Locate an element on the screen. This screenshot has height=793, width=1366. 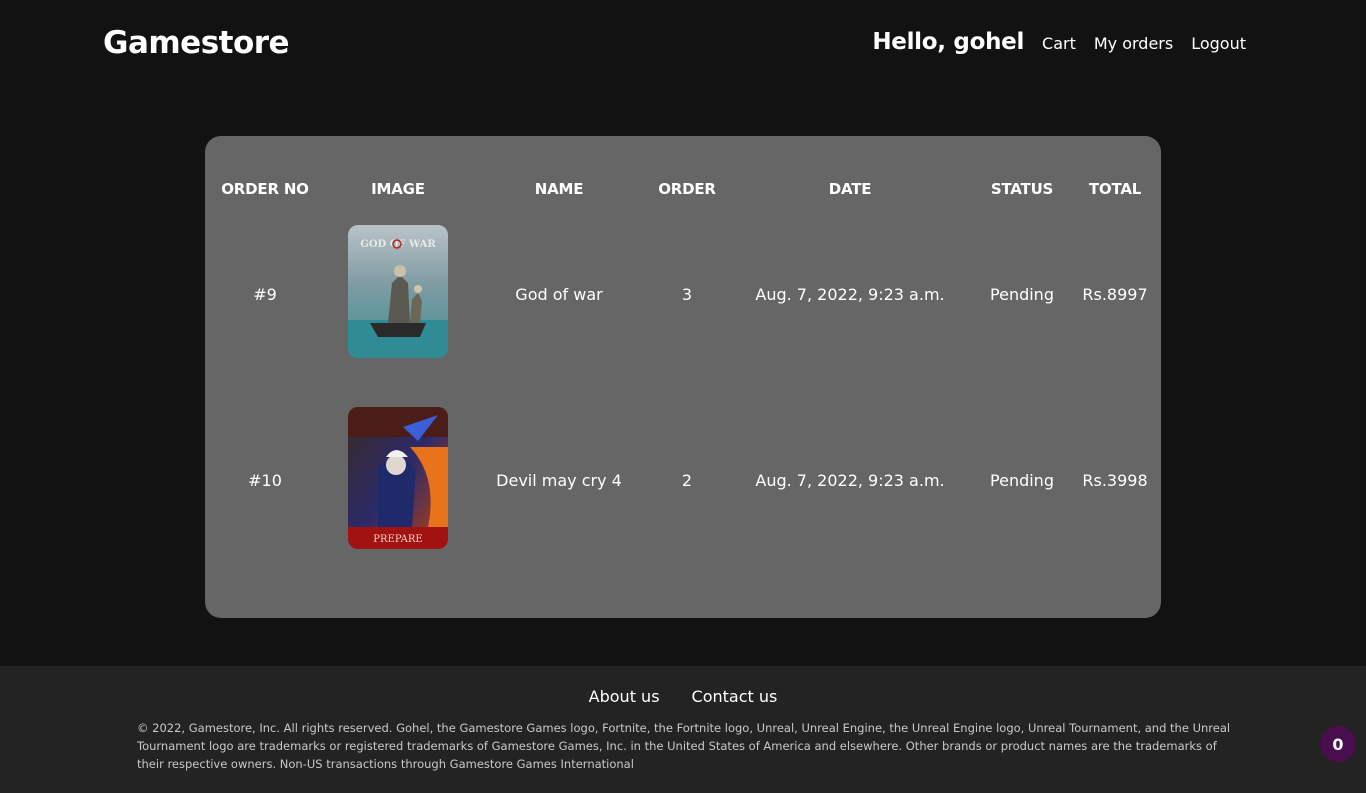
game-name: God of war is located at coordinates (559, 294).